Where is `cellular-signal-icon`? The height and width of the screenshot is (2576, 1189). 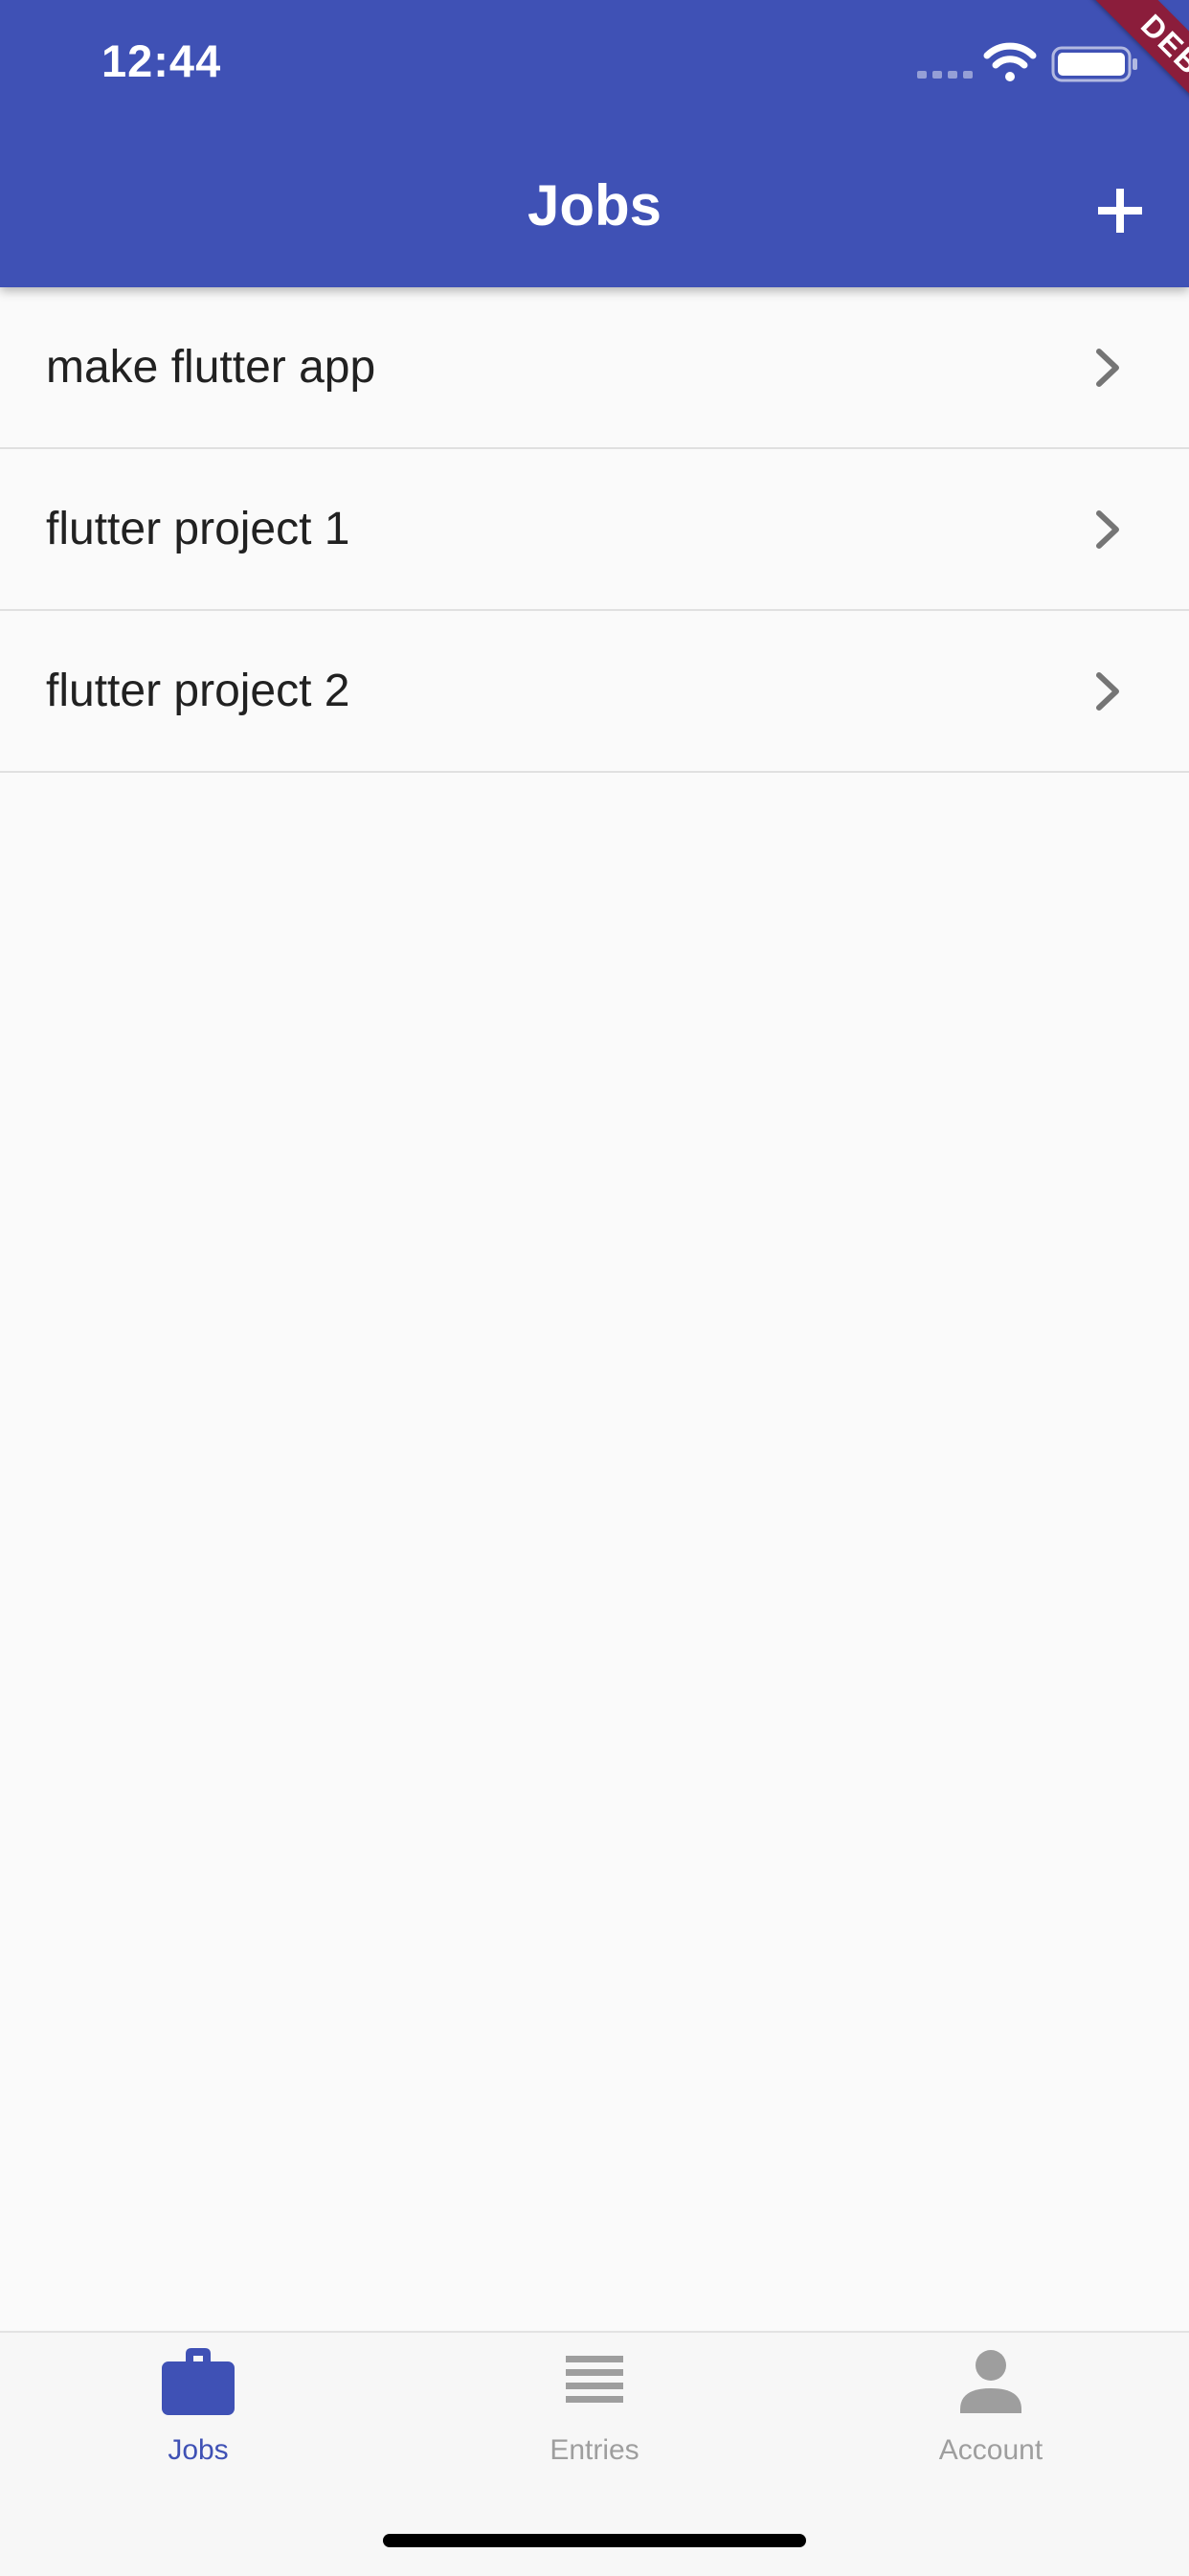 cellular-signal-icon is located at coordinates (945, 75).